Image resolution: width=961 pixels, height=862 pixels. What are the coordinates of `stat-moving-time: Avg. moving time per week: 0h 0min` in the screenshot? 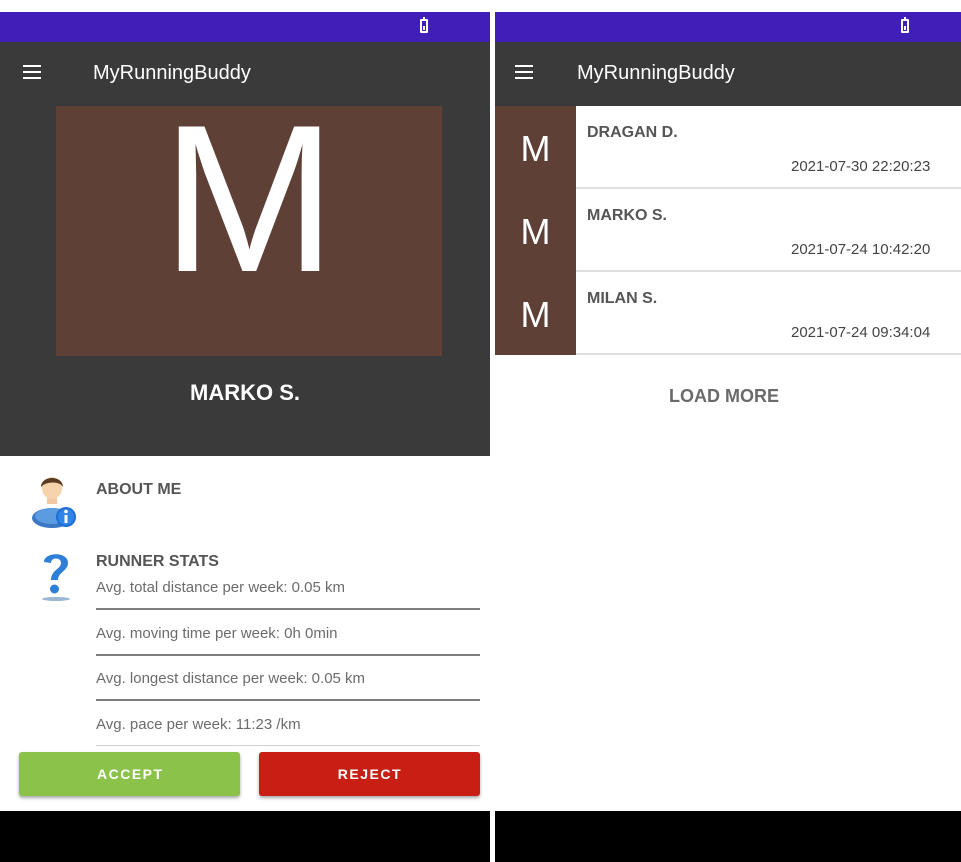 It's located at (217, 633).